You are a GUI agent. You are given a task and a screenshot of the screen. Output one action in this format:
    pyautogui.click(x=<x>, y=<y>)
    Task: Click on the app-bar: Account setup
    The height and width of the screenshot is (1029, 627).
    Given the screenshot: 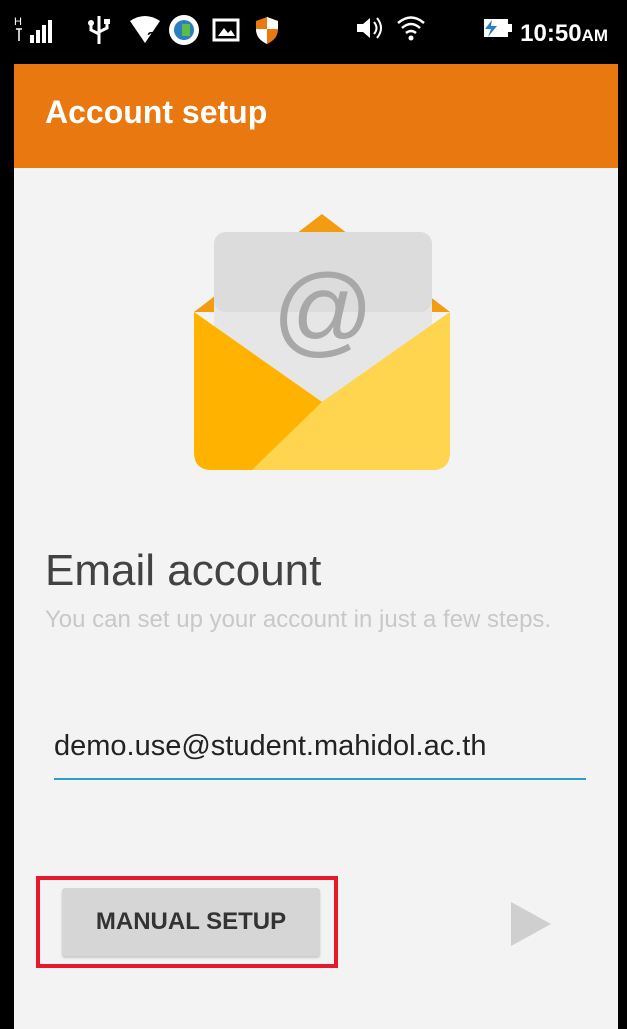 What is the action you would take?
    pyautogui.click(x=316, y=116)
    